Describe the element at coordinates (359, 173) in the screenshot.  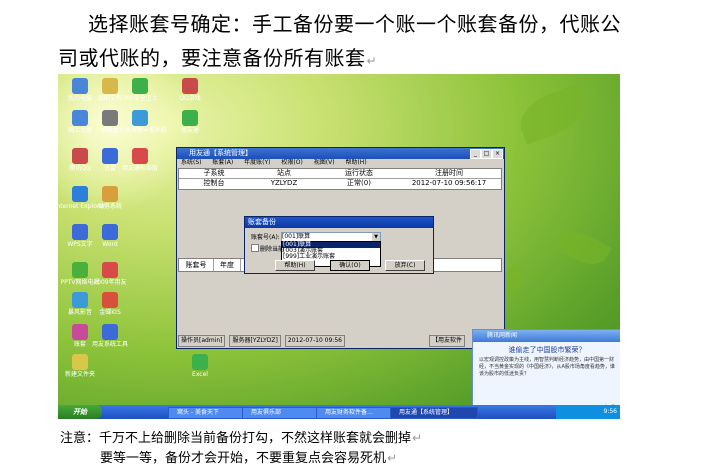
I see `column-header: 运行状态` at that location.